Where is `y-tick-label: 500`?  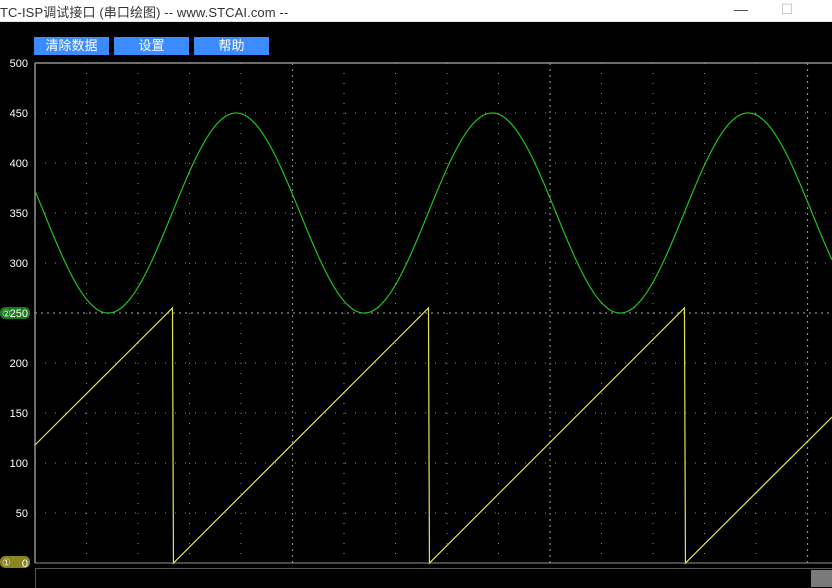 y-tick-label: 500 is located at coordinates (19, 64).